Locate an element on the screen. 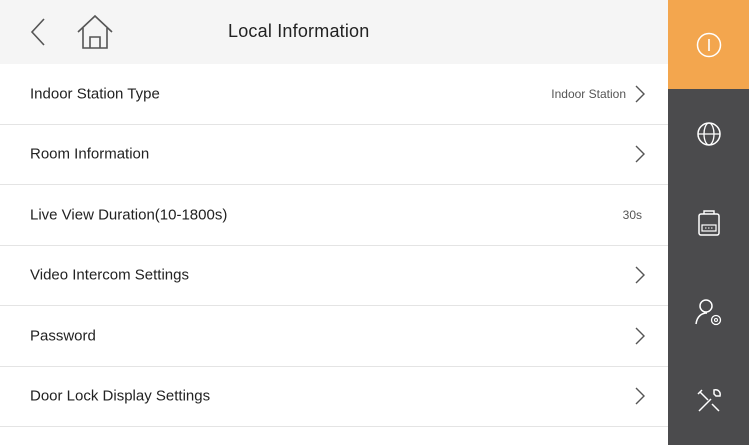  row-label: Video Intercom Settings is located at coordinates (109, 275).